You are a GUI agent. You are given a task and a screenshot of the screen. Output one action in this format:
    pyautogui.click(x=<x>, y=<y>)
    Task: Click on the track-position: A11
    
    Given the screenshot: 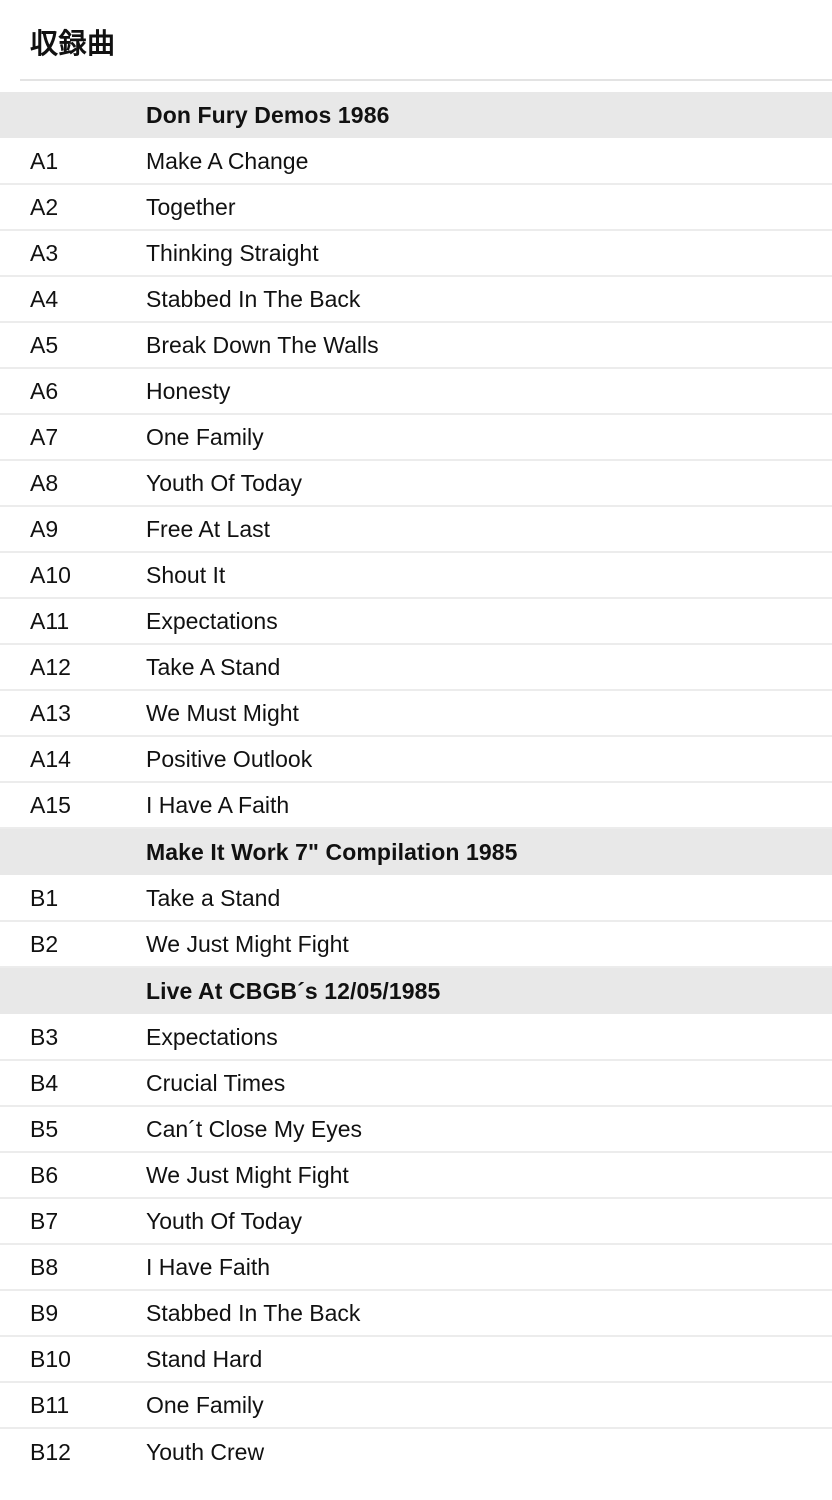 What is the action you would take?
    pyautogui.click(x=73, y=621)
    